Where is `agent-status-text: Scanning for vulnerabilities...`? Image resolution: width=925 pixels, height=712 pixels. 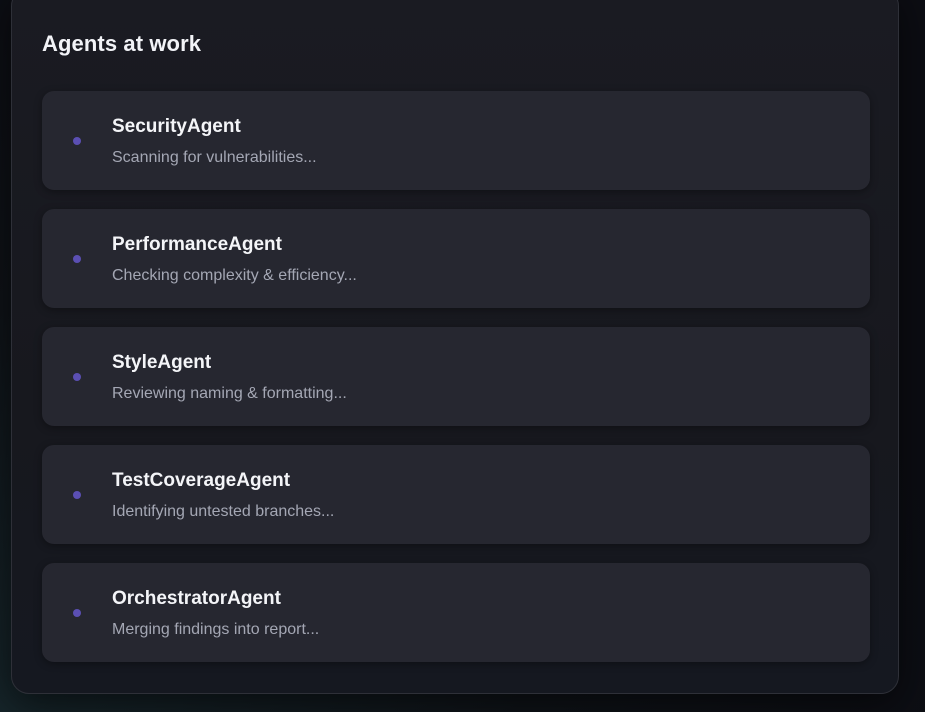
agent-status-text: Scanning for vulnerabilities... is located at coordinates (214, 157).